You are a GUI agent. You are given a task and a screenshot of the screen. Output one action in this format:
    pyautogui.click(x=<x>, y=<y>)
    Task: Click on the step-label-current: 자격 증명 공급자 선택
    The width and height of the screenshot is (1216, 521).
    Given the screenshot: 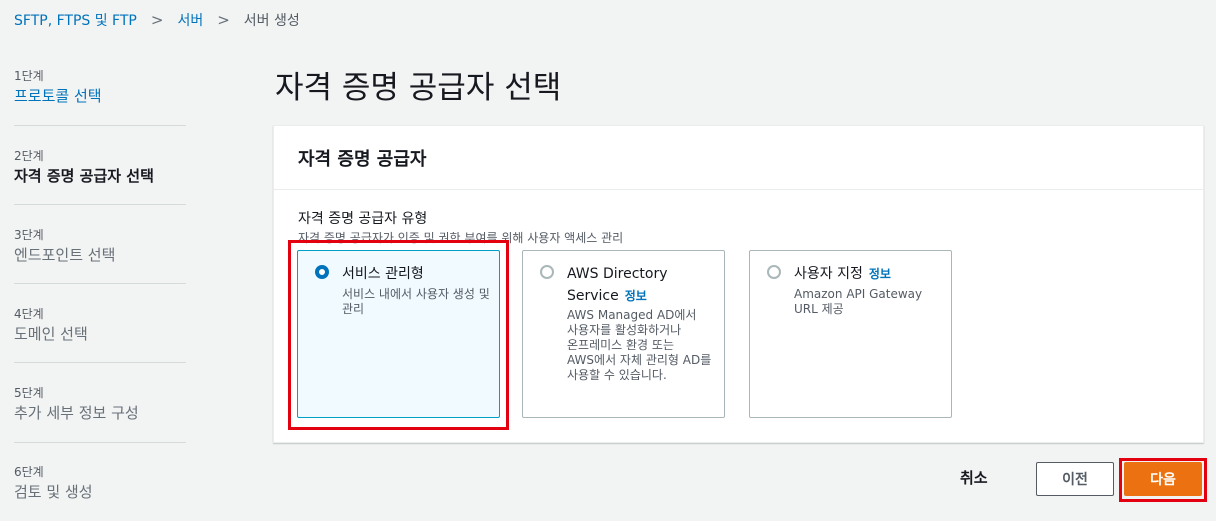 What is the action you would take?
    pyautogui.click(x=84, y=176)
    